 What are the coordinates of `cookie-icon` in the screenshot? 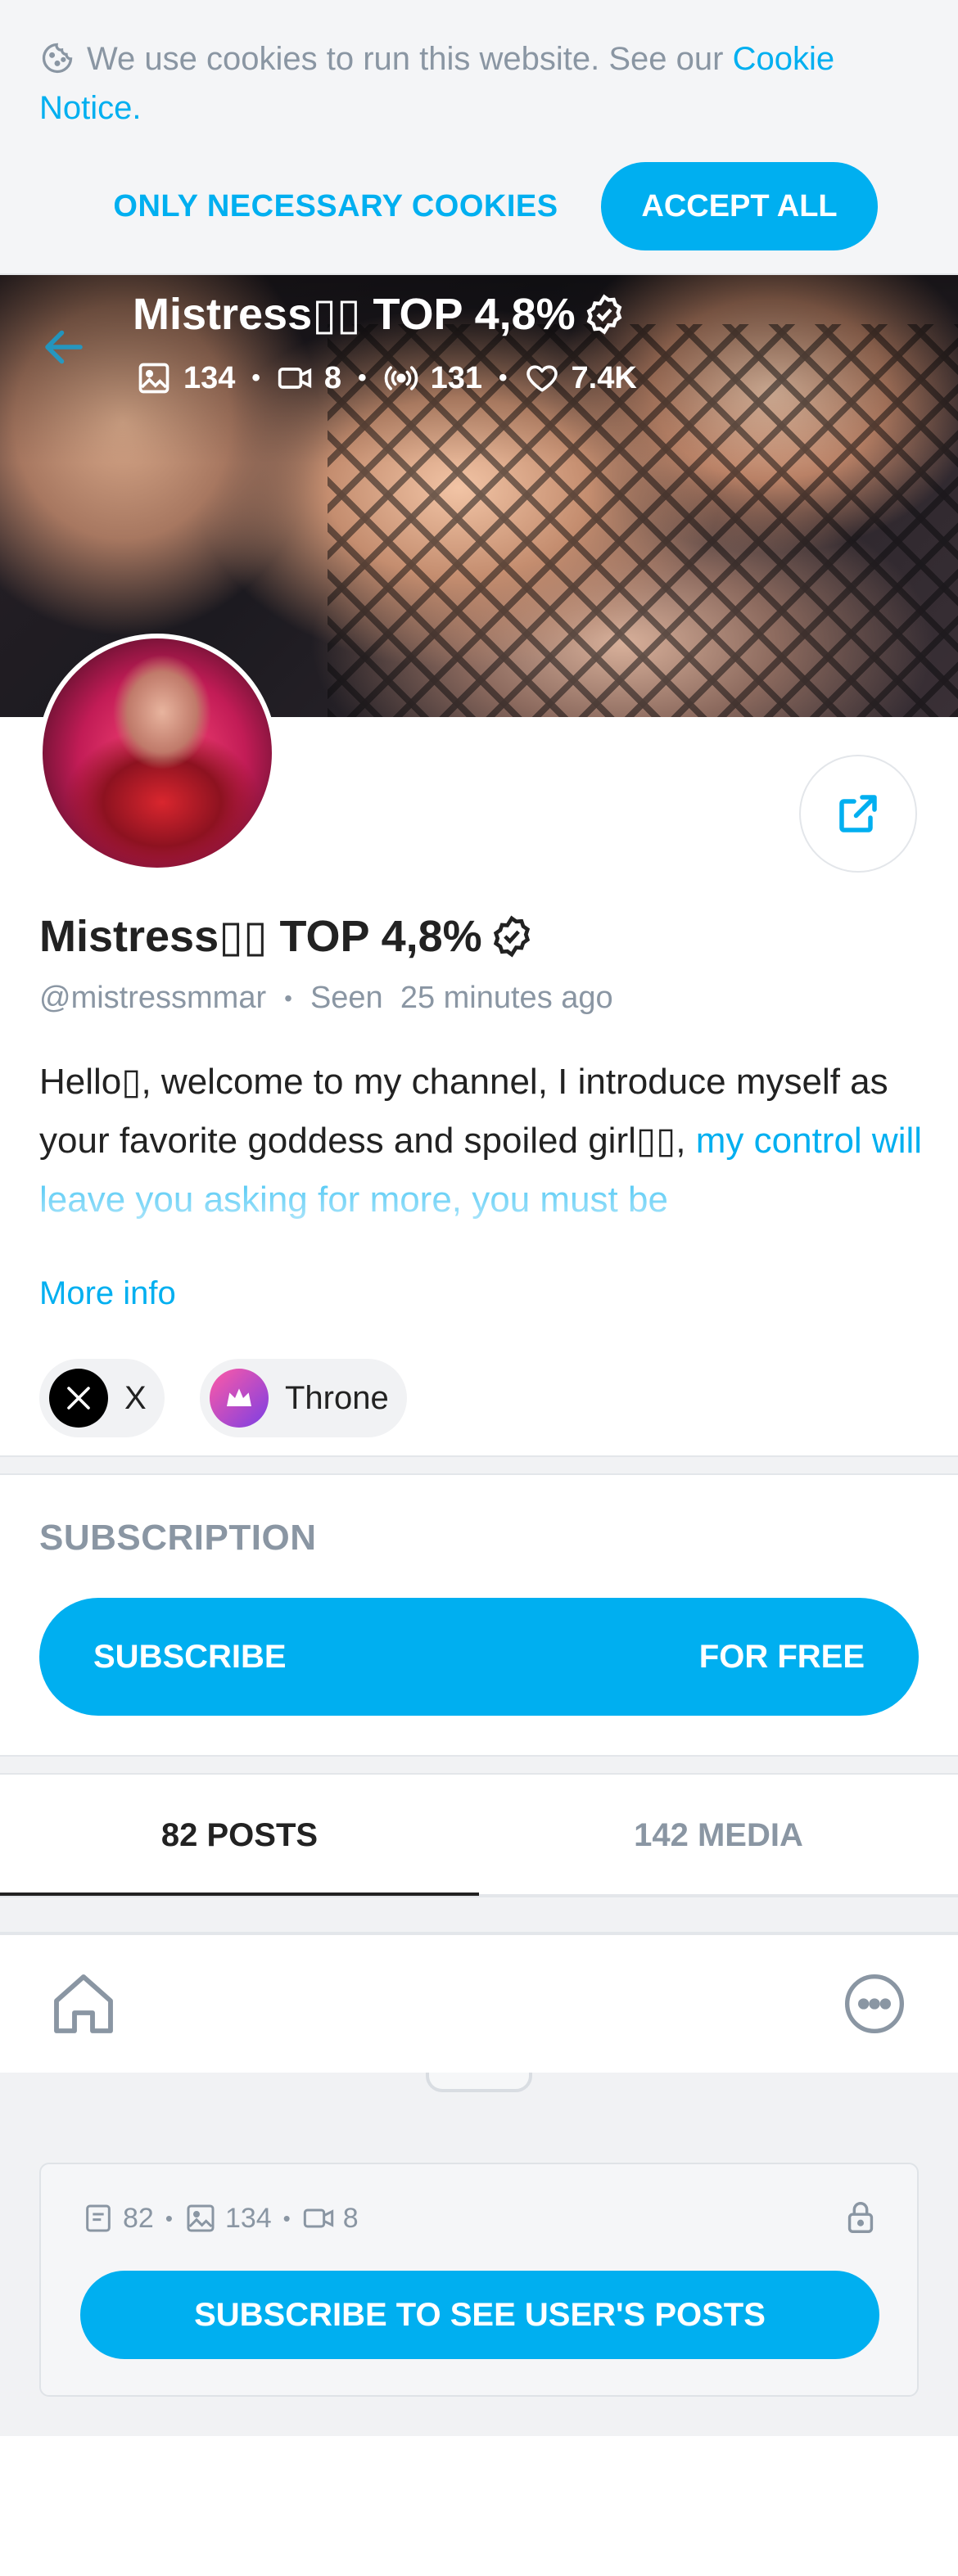 It's located at (57, 58).